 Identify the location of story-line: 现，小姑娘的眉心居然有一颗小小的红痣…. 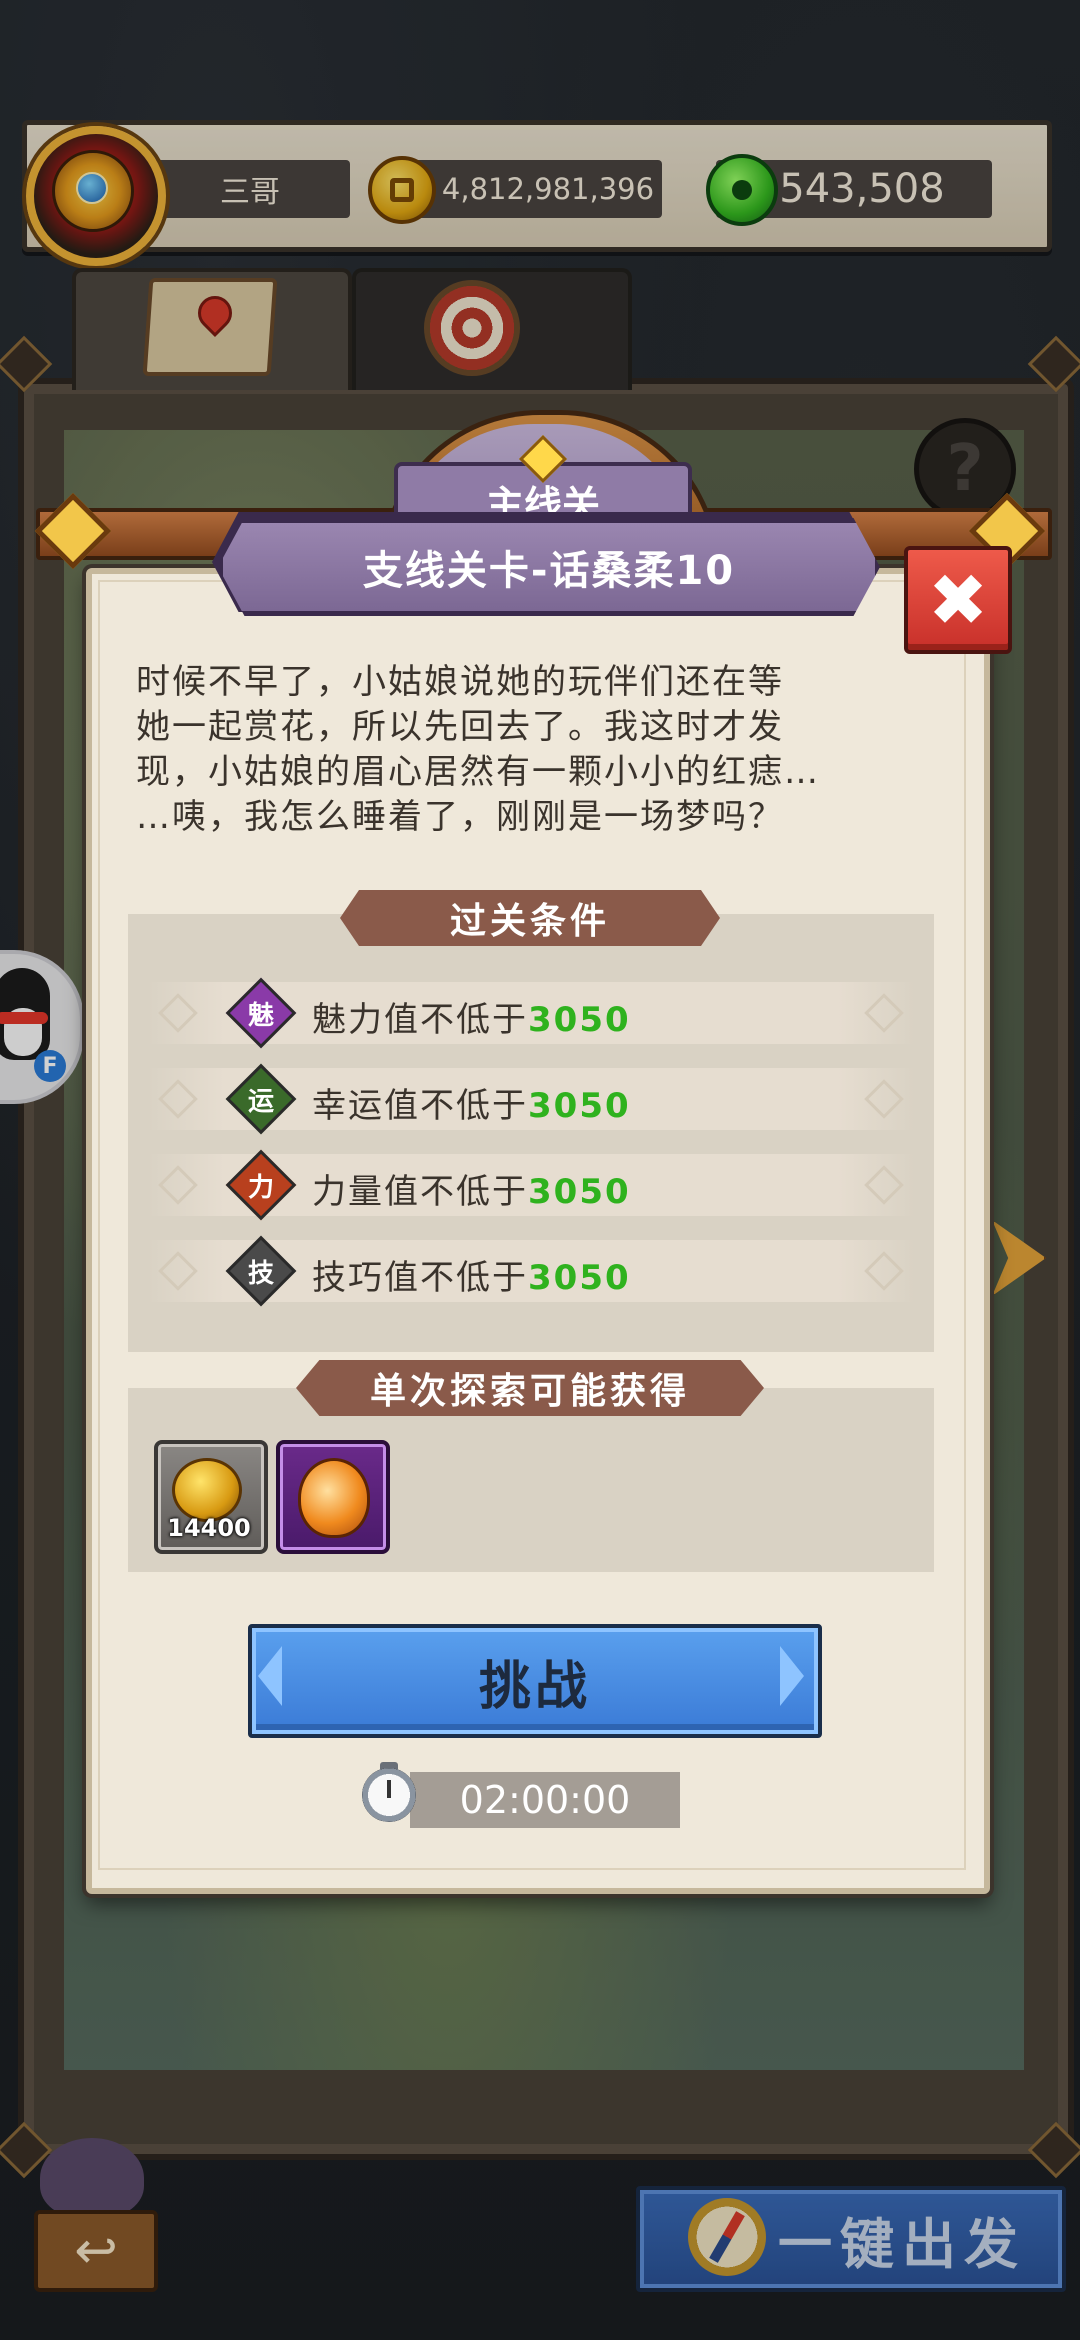
(478, 772).